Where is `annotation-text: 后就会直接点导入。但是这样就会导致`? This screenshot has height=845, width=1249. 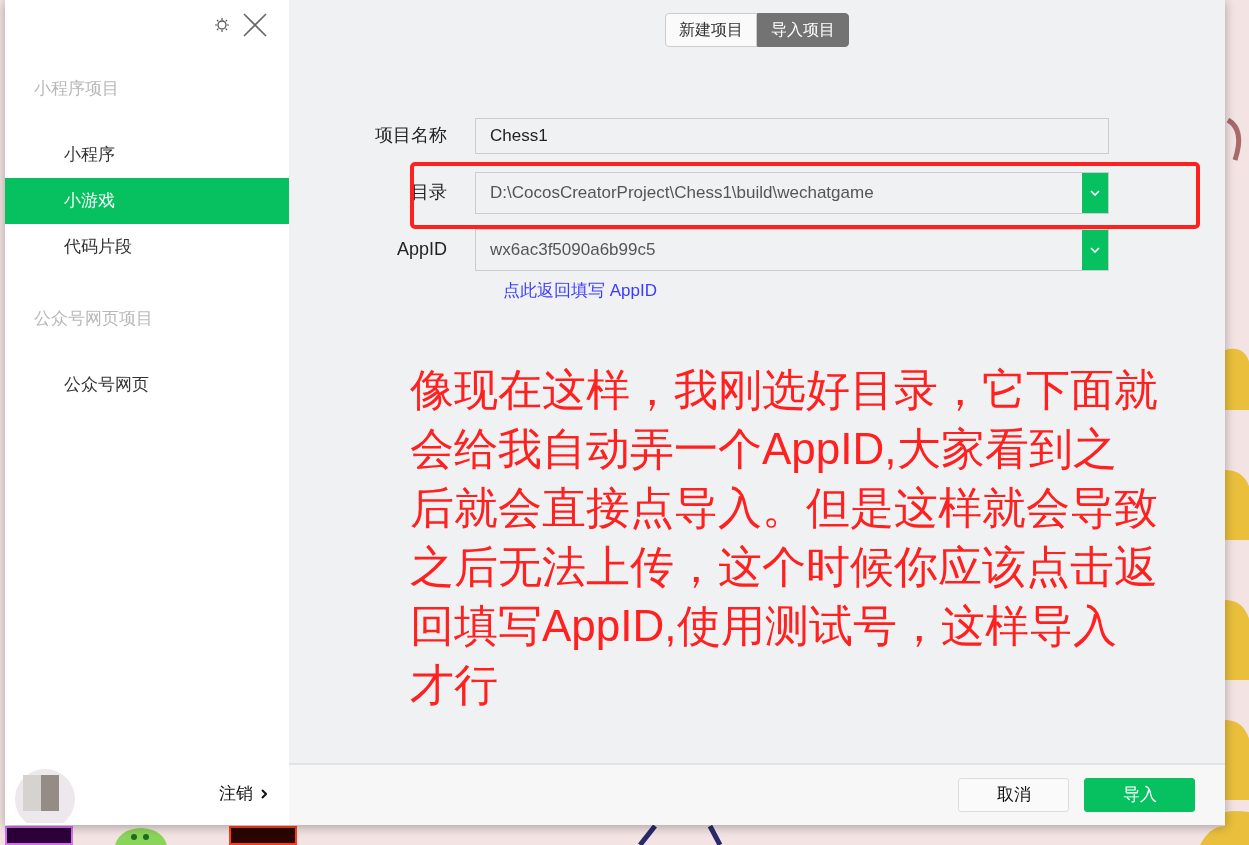
annotation-text: 后就会直接点导入。但是这样就会导致 is located at coordinates (784, 507).